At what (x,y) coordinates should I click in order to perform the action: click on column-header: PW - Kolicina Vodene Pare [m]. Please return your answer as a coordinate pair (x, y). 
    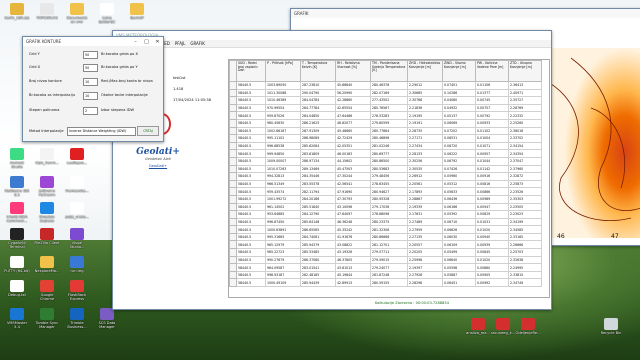
    Looking at the image, I should click on (492, 71).